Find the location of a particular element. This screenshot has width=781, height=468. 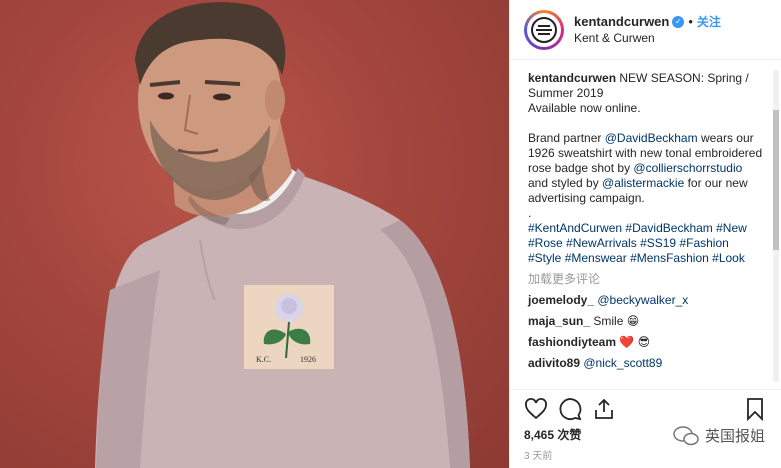

comments-scrollbar is located at coordinates (776, 226).